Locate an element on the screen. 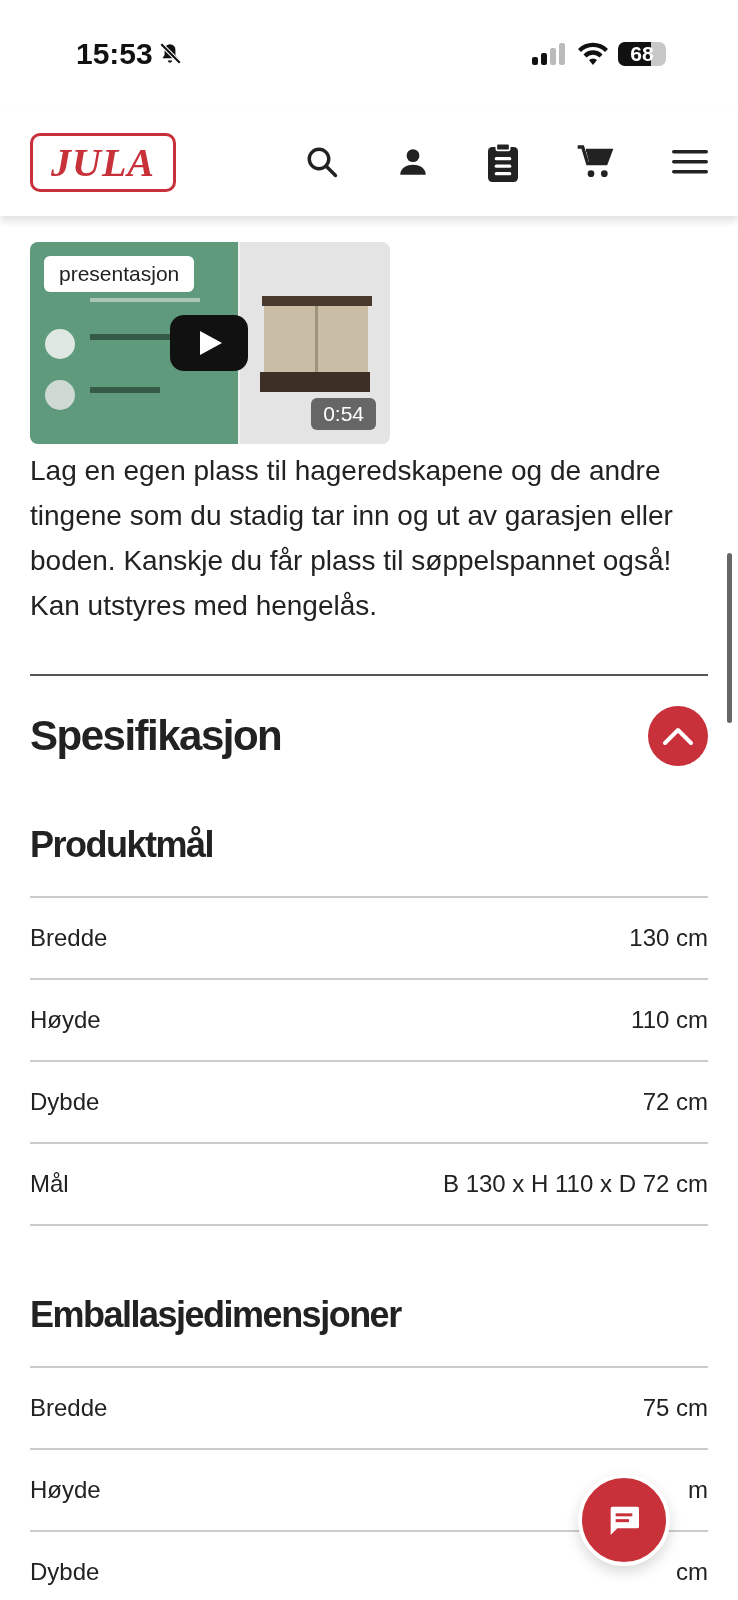  play-icon is located at coordinates (209, 343).